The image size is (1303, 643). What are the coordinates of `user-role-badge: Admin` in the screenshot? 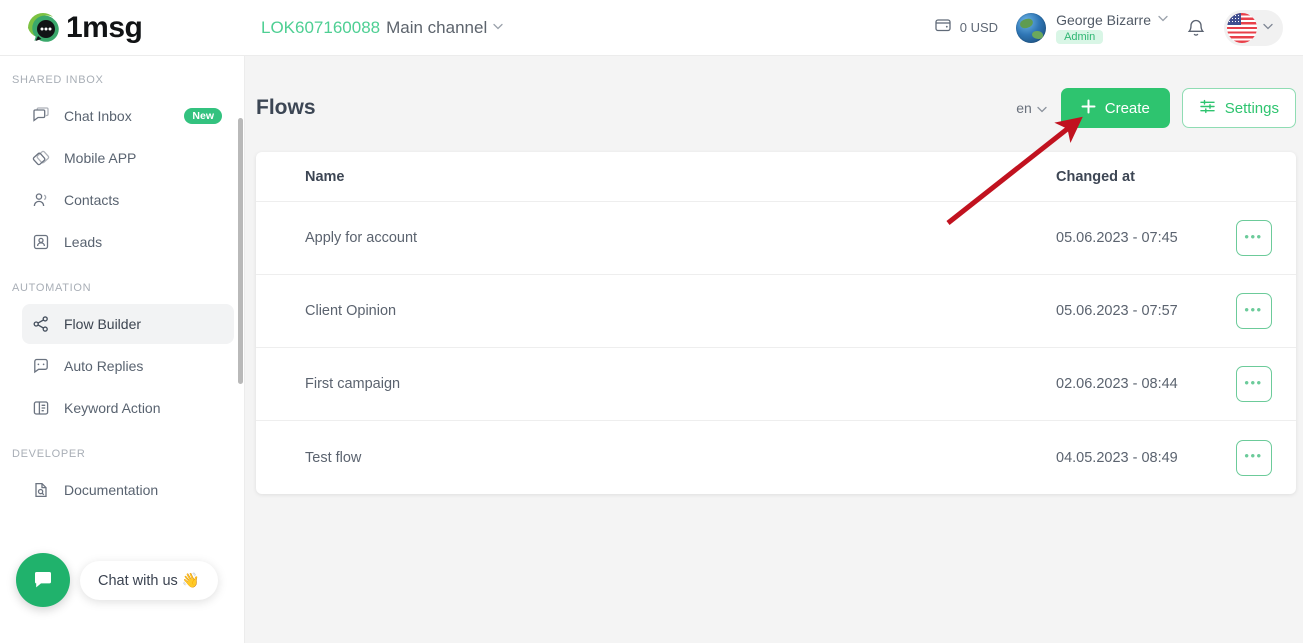 It's located at (1080, 36).